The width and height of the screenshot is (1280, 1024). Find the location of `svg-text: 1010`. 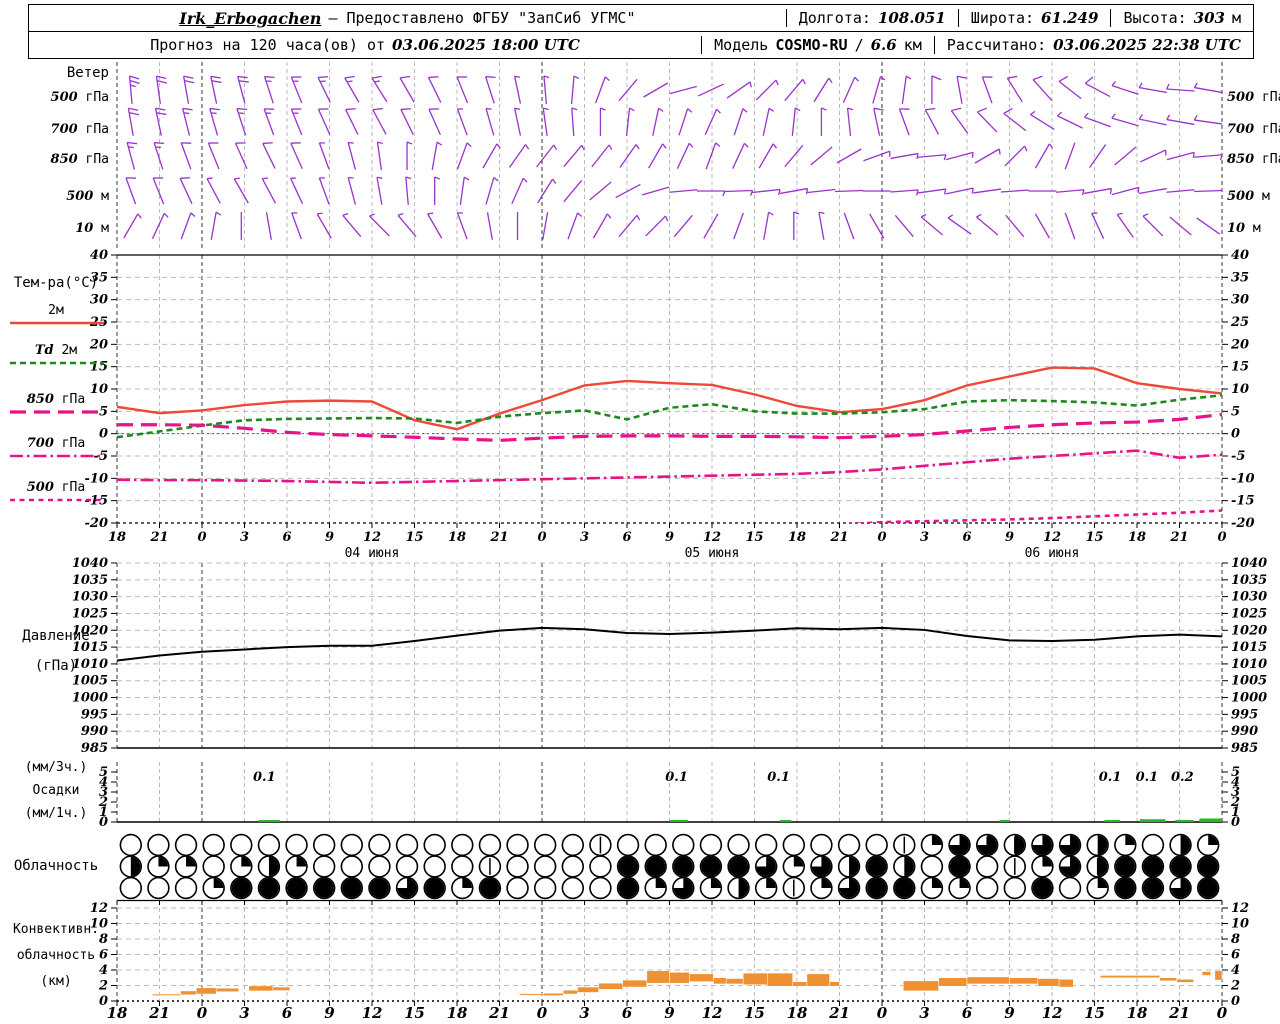

svg-text: 1010 is located at coordinates (90, 664).